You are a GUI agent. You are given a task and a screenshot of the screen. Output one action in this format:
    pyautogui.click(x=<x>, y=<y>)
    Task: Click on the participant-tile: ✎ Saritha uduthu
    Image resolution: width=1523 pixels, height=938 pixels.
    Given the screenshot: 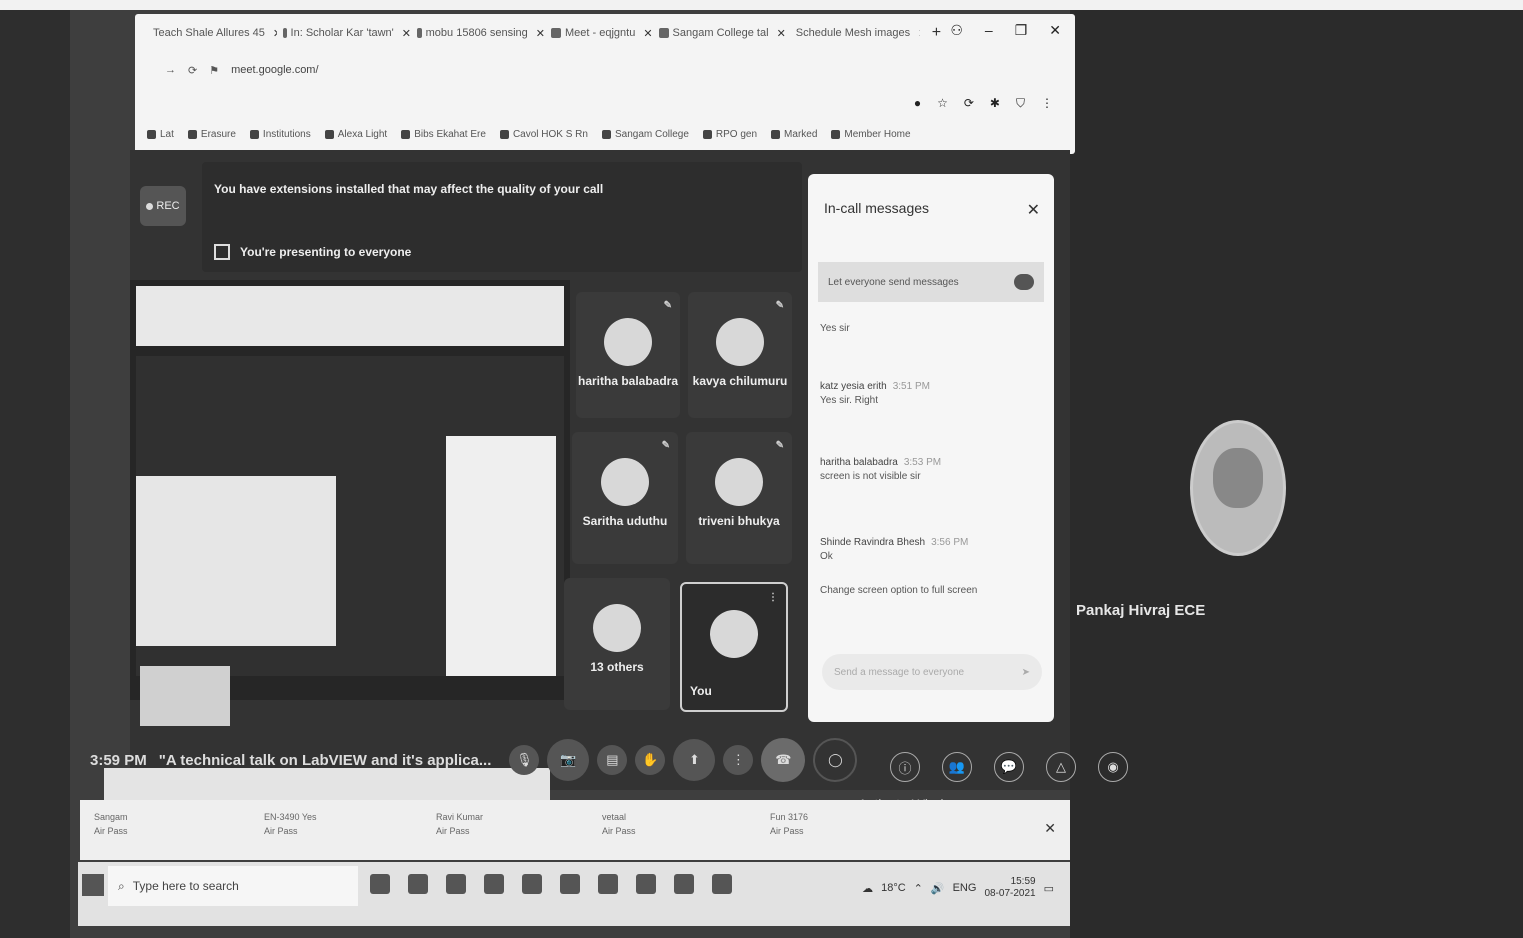 What is the action you would take?
    pyautogui.click(x=625, y=498)
    